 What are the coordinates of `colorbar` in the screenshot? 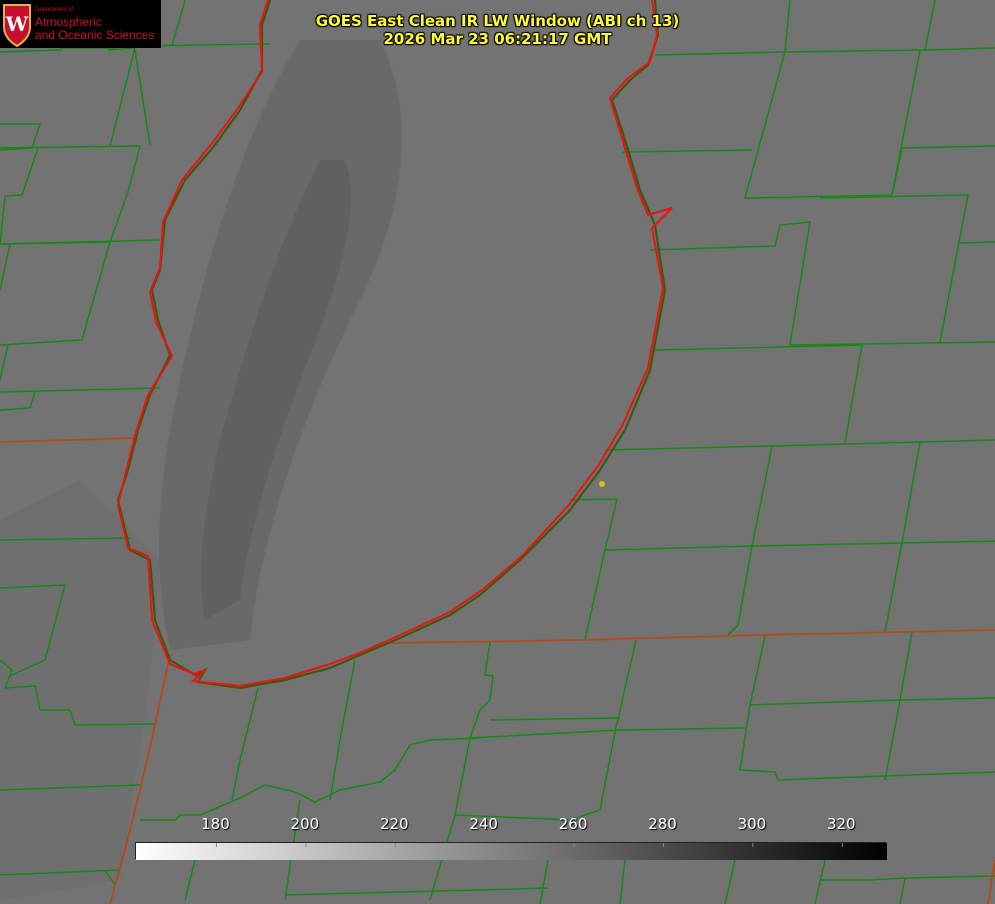 It's located at (511, 851).